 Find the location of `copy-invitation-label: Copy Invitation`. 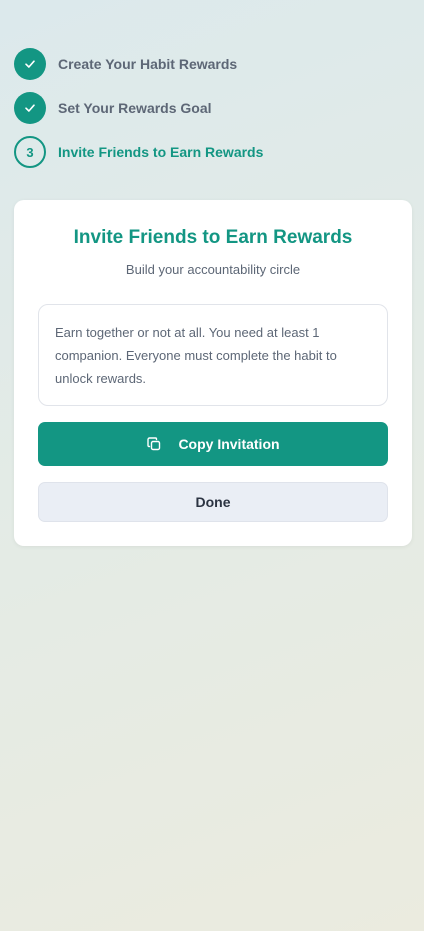

copy-invitation-label: Copy Invitation is located at coordinates (229, 444).